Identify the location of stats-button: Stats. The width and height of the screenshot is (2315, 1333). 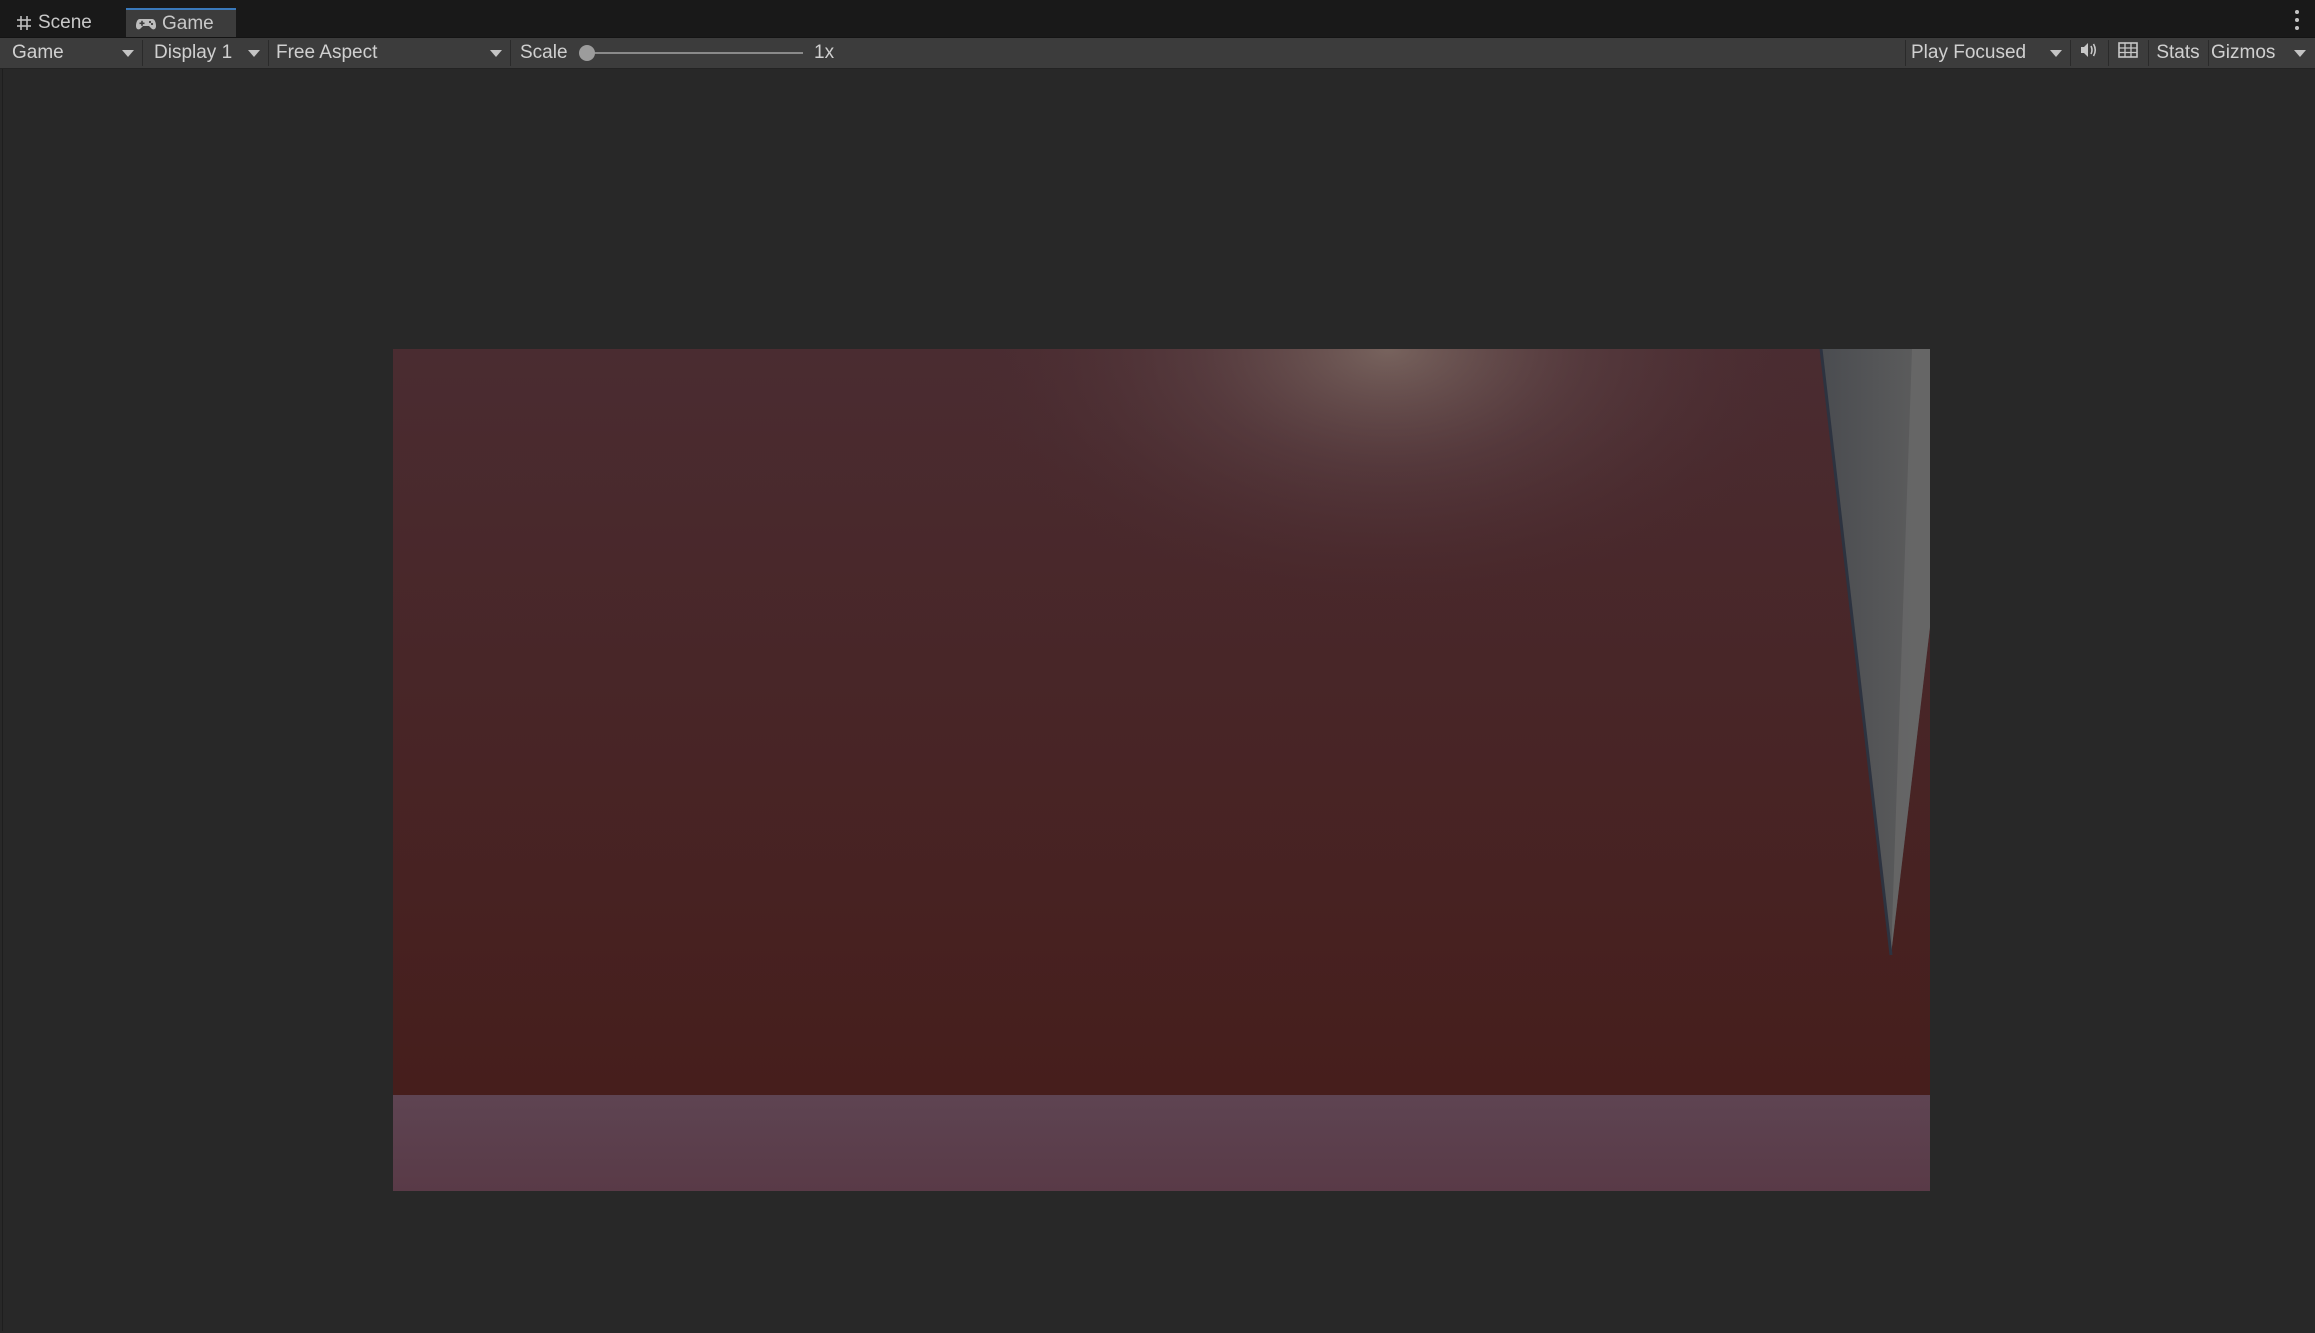
(2178, 53).